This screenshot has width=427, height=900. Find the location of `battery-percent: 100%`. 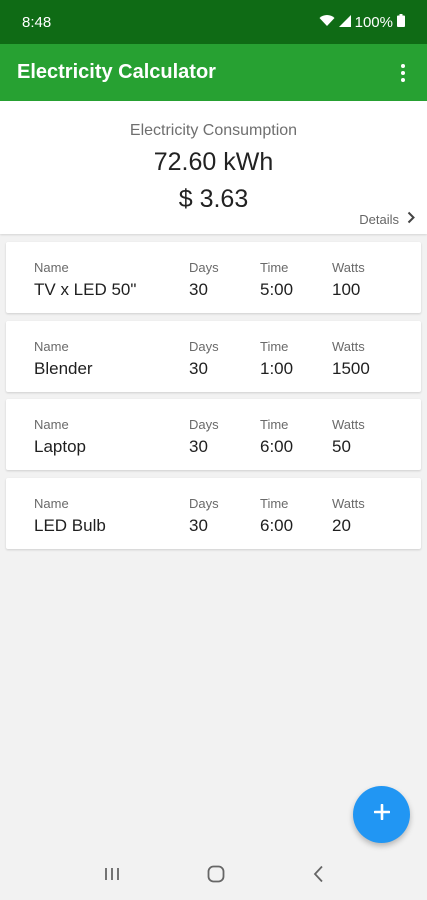

battery-percent: 100% is located at coordinates (373, 22).